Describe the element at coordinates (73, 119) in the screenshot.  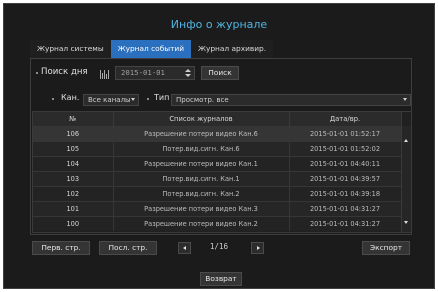
I see `header-number: №` at that location.